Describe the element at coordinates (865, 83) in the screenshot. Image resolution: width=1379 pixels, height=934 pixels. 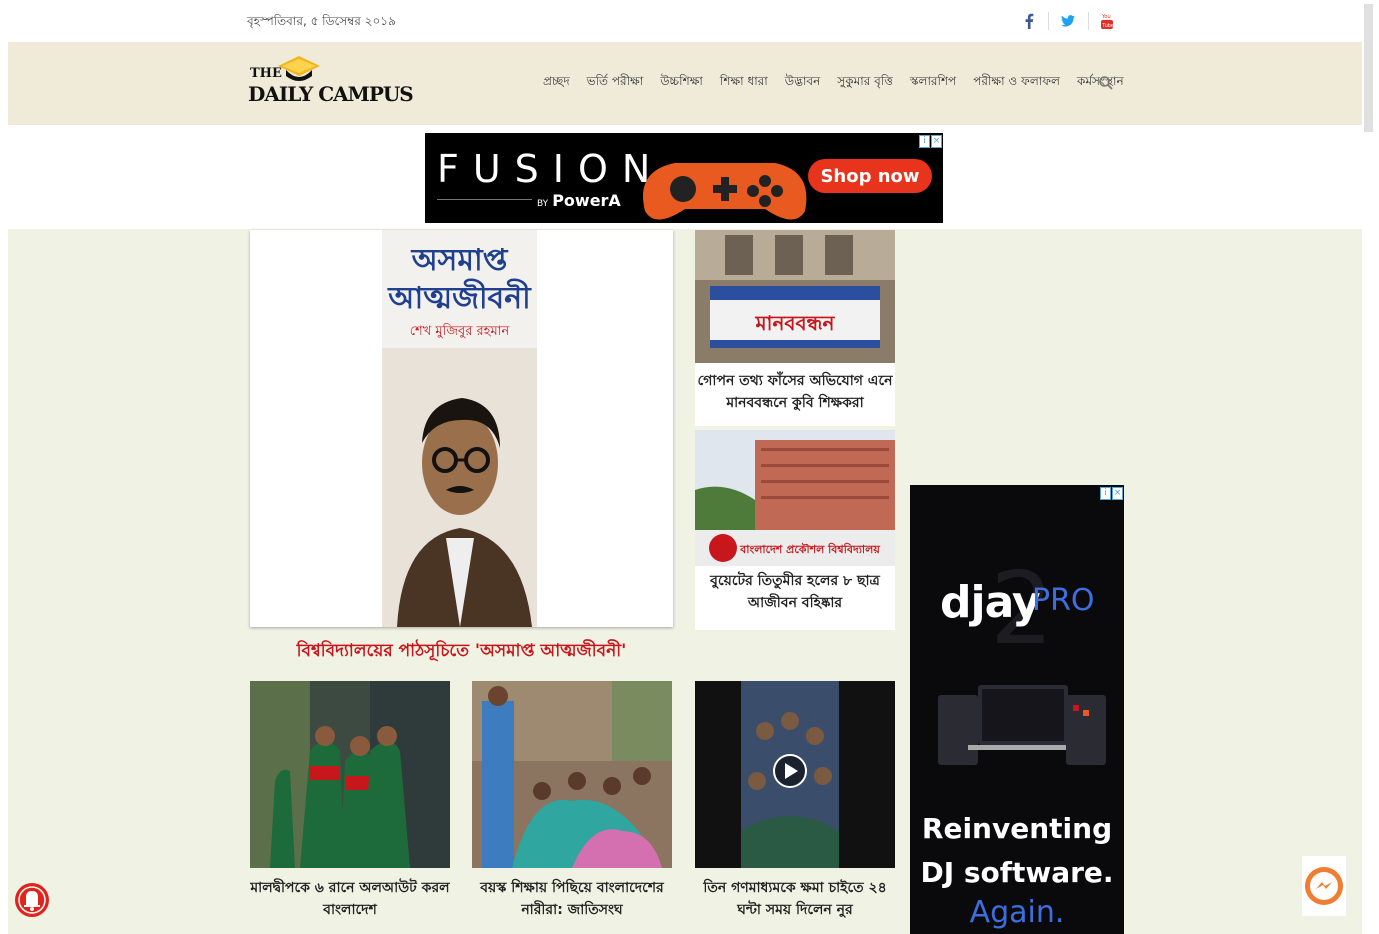
I see `nav-item-arts: সুকুমার বৃত্তি` at that location.